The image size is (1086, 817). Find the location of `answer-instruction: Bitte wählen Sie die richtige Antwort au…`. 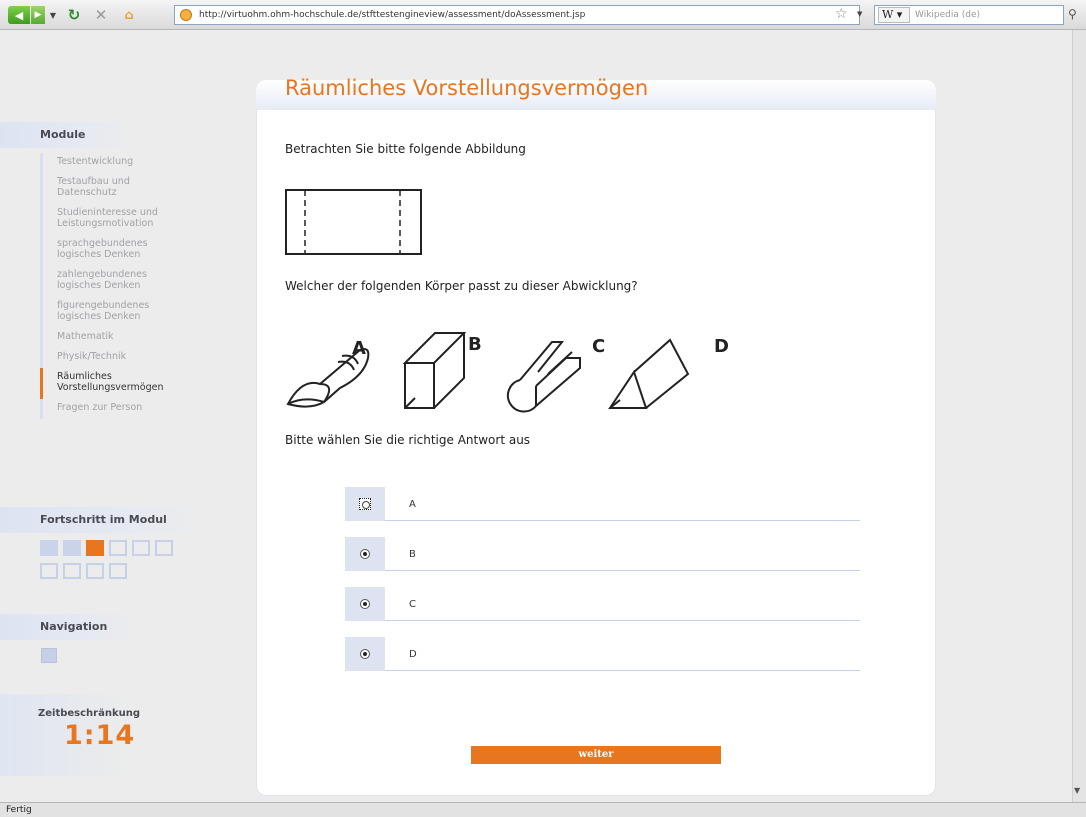

answer-instruction: Bitte wählen Sie die richtige Antwort au… is located at coordinates (408, 440).